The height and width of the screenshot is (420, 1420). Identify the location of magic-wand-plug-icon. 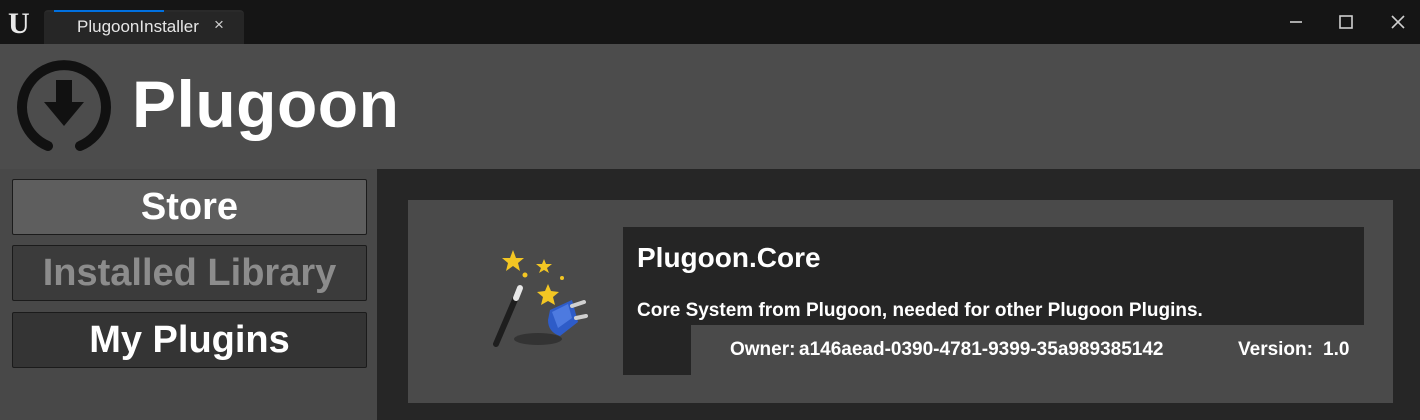
(540, 298).